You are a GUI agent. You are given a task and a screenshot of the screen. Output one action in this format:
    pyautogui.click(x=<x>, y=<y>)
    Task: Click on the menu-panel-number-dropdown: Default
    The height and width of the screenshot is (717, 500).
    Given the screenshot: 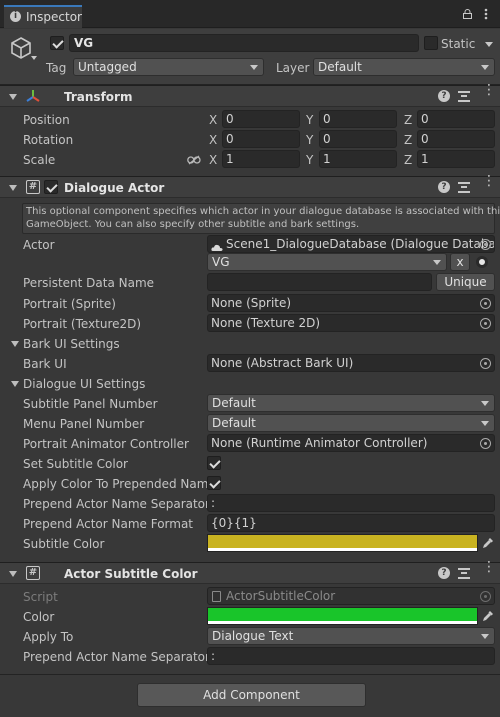 What is the action you would take?
    pyautogui.click(x=351, y=423)
    